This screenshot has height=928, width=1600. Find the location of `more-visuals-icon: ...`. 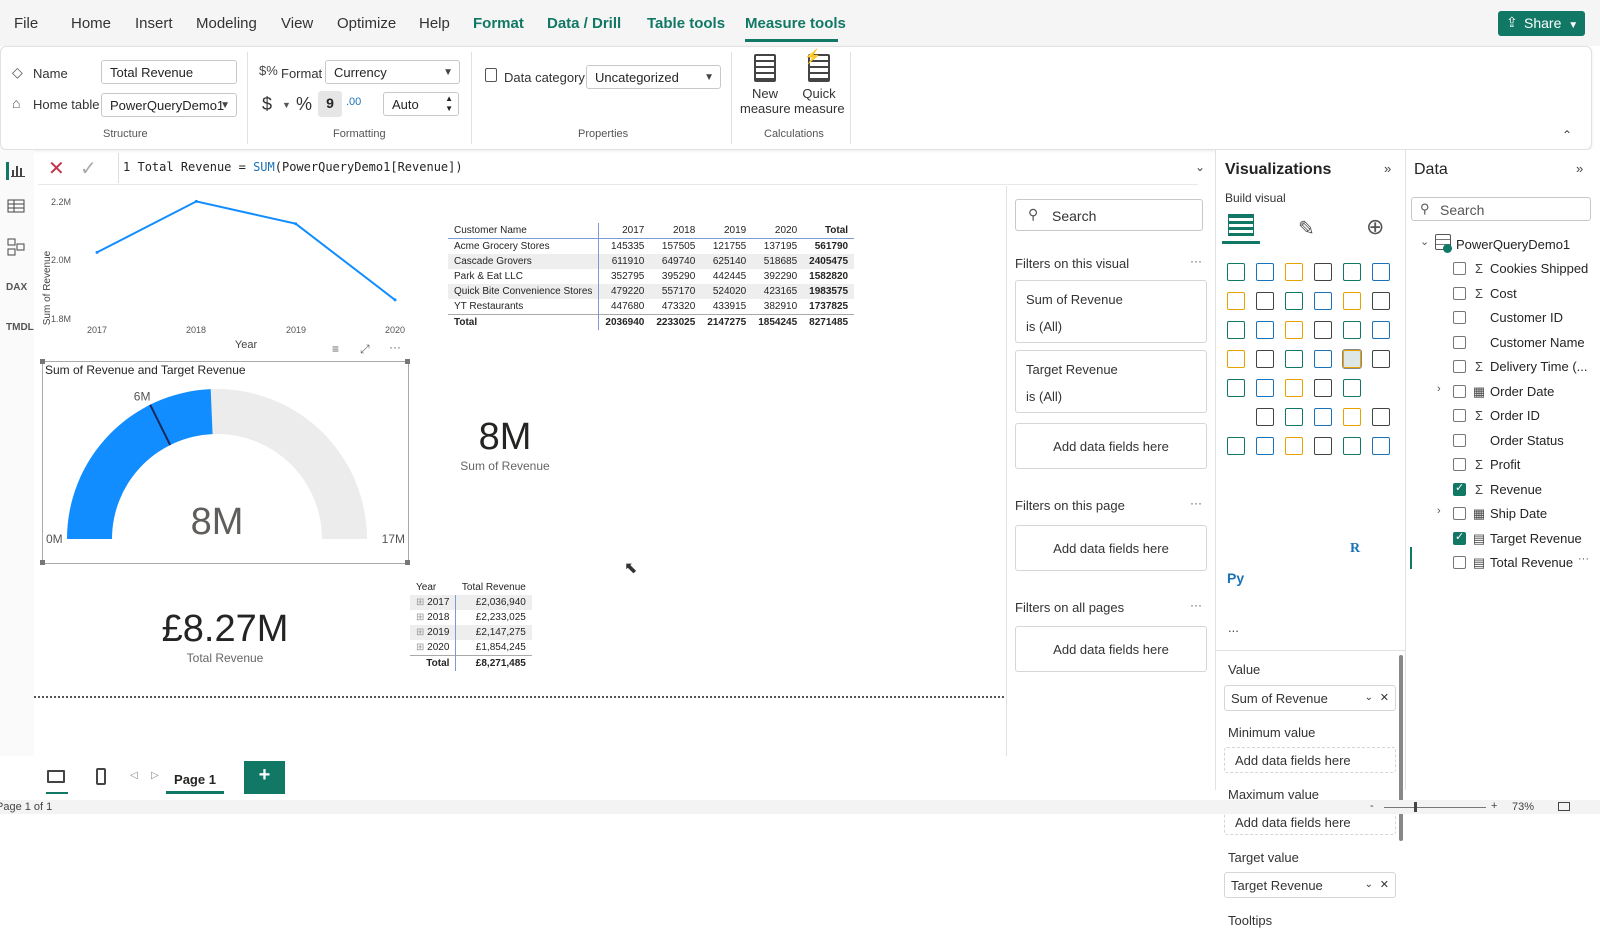

more-visuals-icon: ... is located at coordinates (1233, 627).